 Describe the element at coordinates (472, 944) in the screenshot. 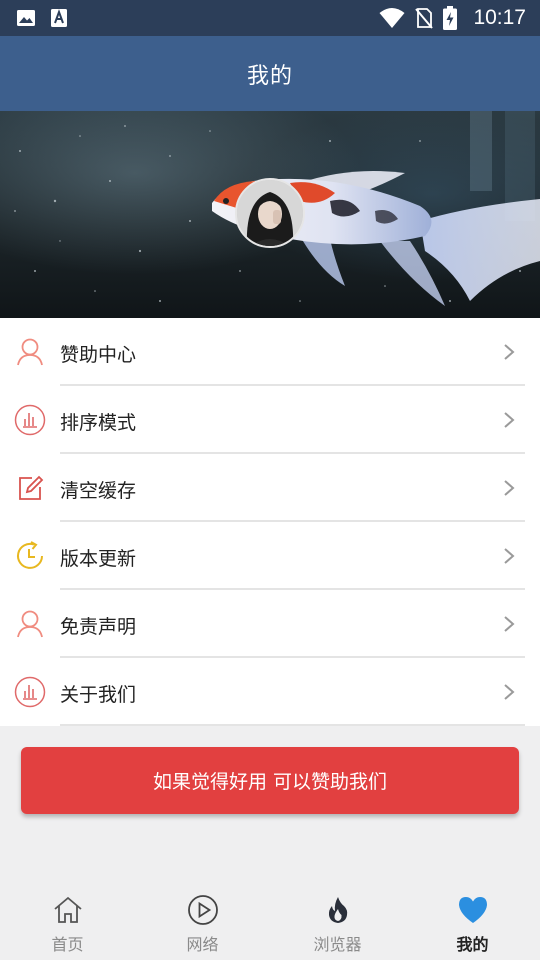

I see `nav-label: 我的` at that location.